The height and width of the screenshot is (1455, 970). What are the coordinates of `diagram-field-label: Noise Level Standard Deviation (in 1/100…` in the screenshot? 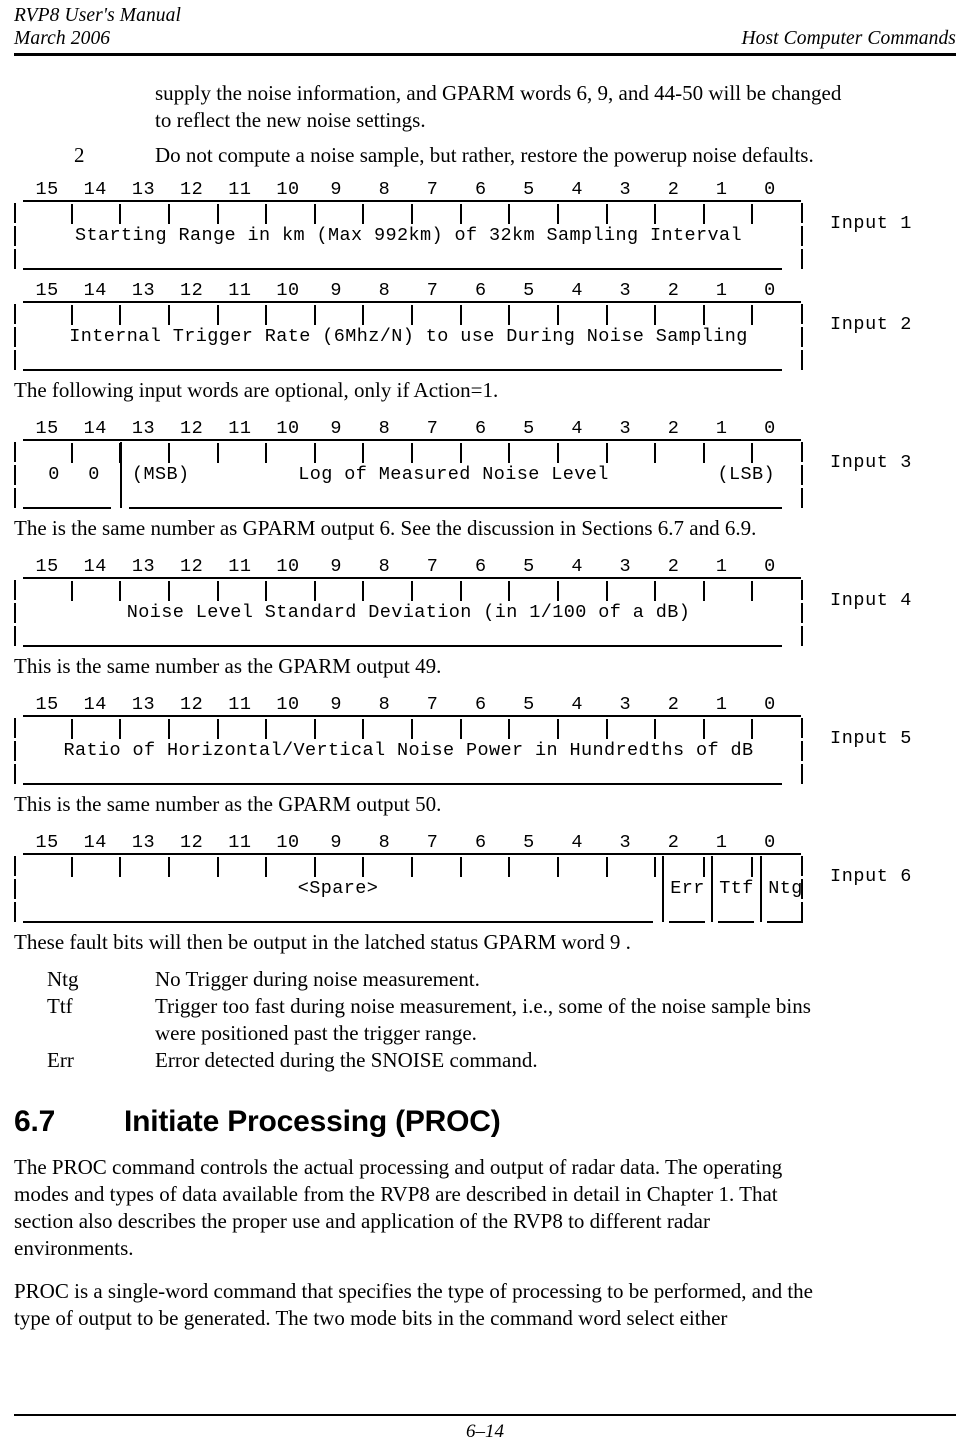 It's located at (408, 612).